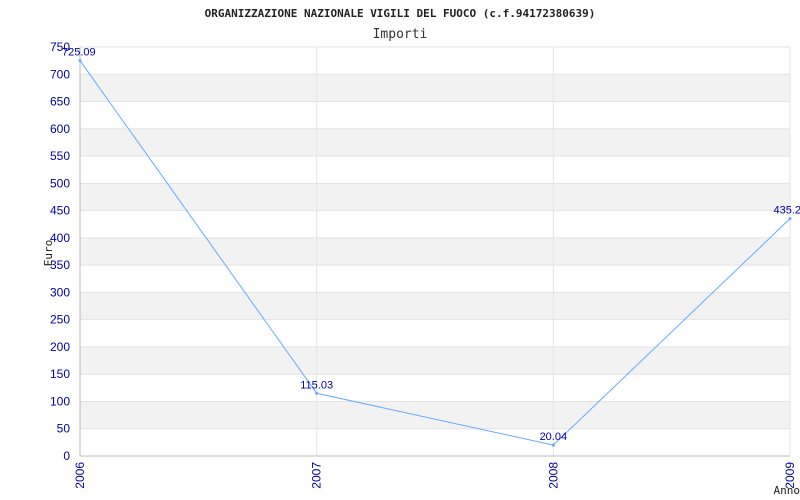  What do you see at coordinates (60, 320) in the screenshot?
I see `y-tick-label: 250` at bounding box center [60, 320].